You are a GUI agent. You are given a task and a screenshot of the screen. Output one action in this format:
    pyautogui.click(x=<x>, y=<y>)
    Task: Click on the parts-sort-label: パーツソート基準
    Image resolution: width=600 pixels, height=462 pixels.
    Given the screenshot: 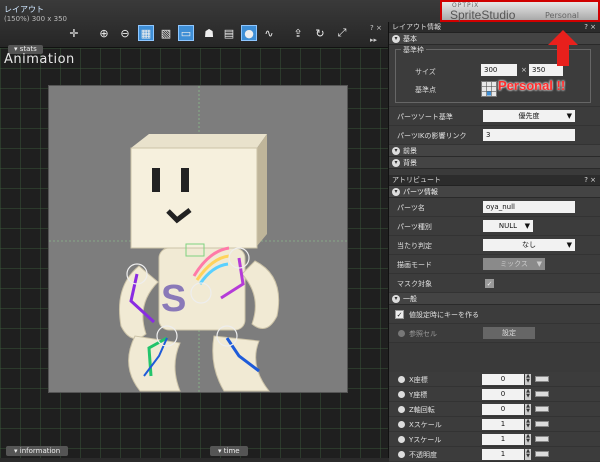 What is the action you would take?
    pyautogui.click(x=425, y=117)
    